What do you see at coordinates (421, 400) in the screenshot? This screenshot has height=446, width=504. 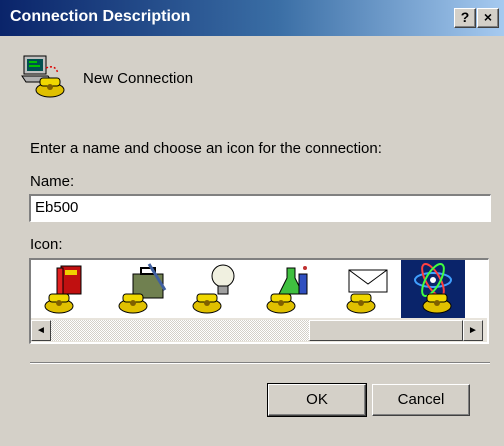 I see `cancel-button: Cancel` at bounding box center [421, 400].